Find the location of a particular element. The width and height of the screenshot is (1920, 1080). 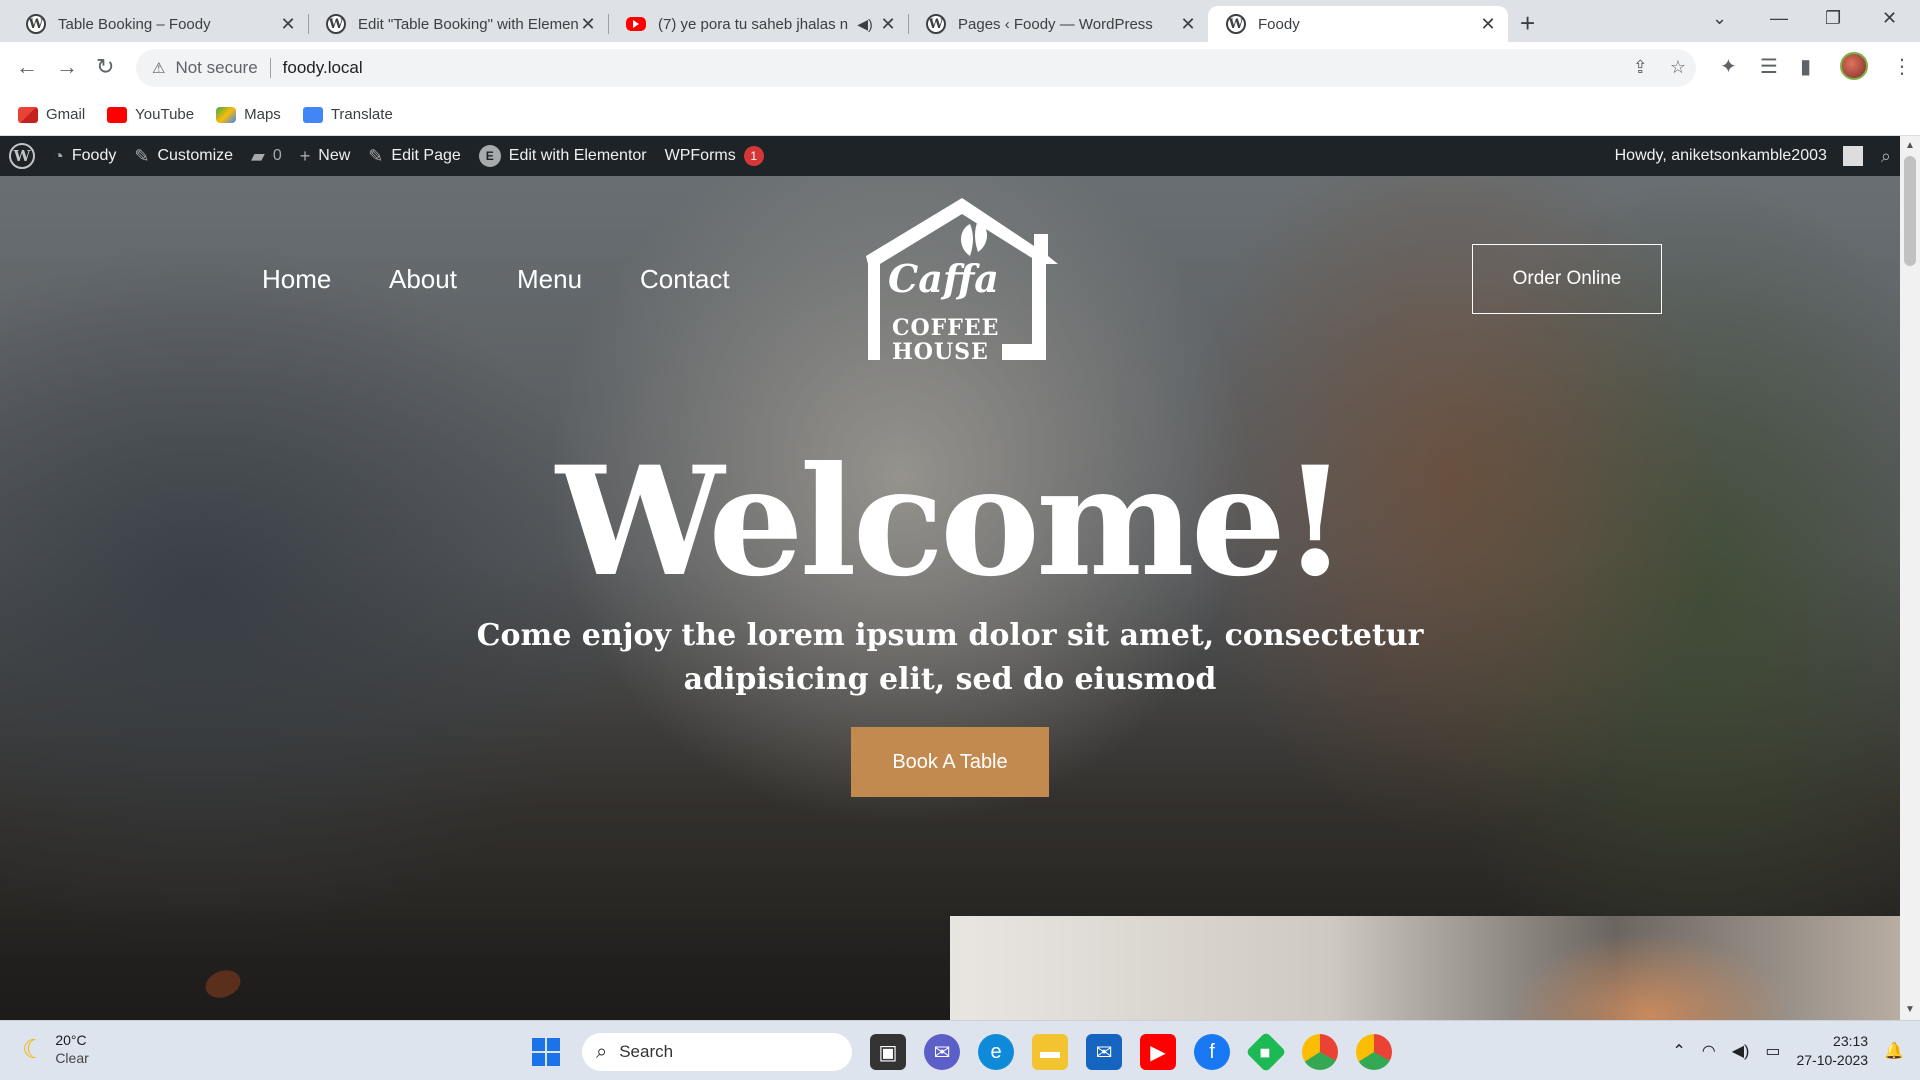

mail-icon: ✉ is located at coordinates (1104, 1052).